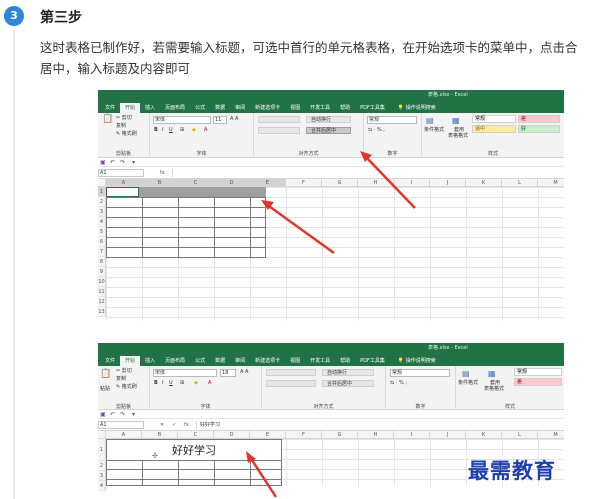 This screenshot has width=589, height=499. What do you see at coordinates (539, 129) in the screenshot?
I see `style-good: 好` at bounding box center [539, 129].